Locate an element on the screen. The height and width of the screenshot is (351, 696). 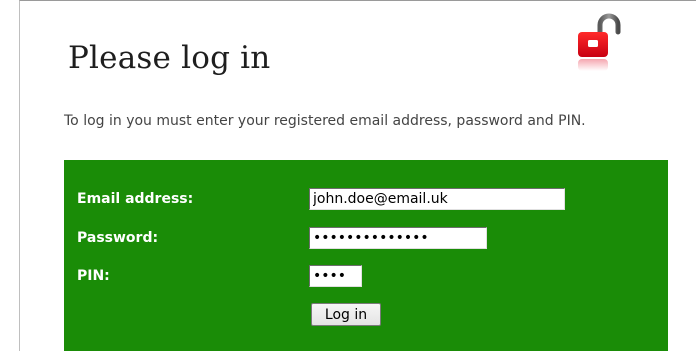
page-title: Please log in is located at coordinates (169, 58).